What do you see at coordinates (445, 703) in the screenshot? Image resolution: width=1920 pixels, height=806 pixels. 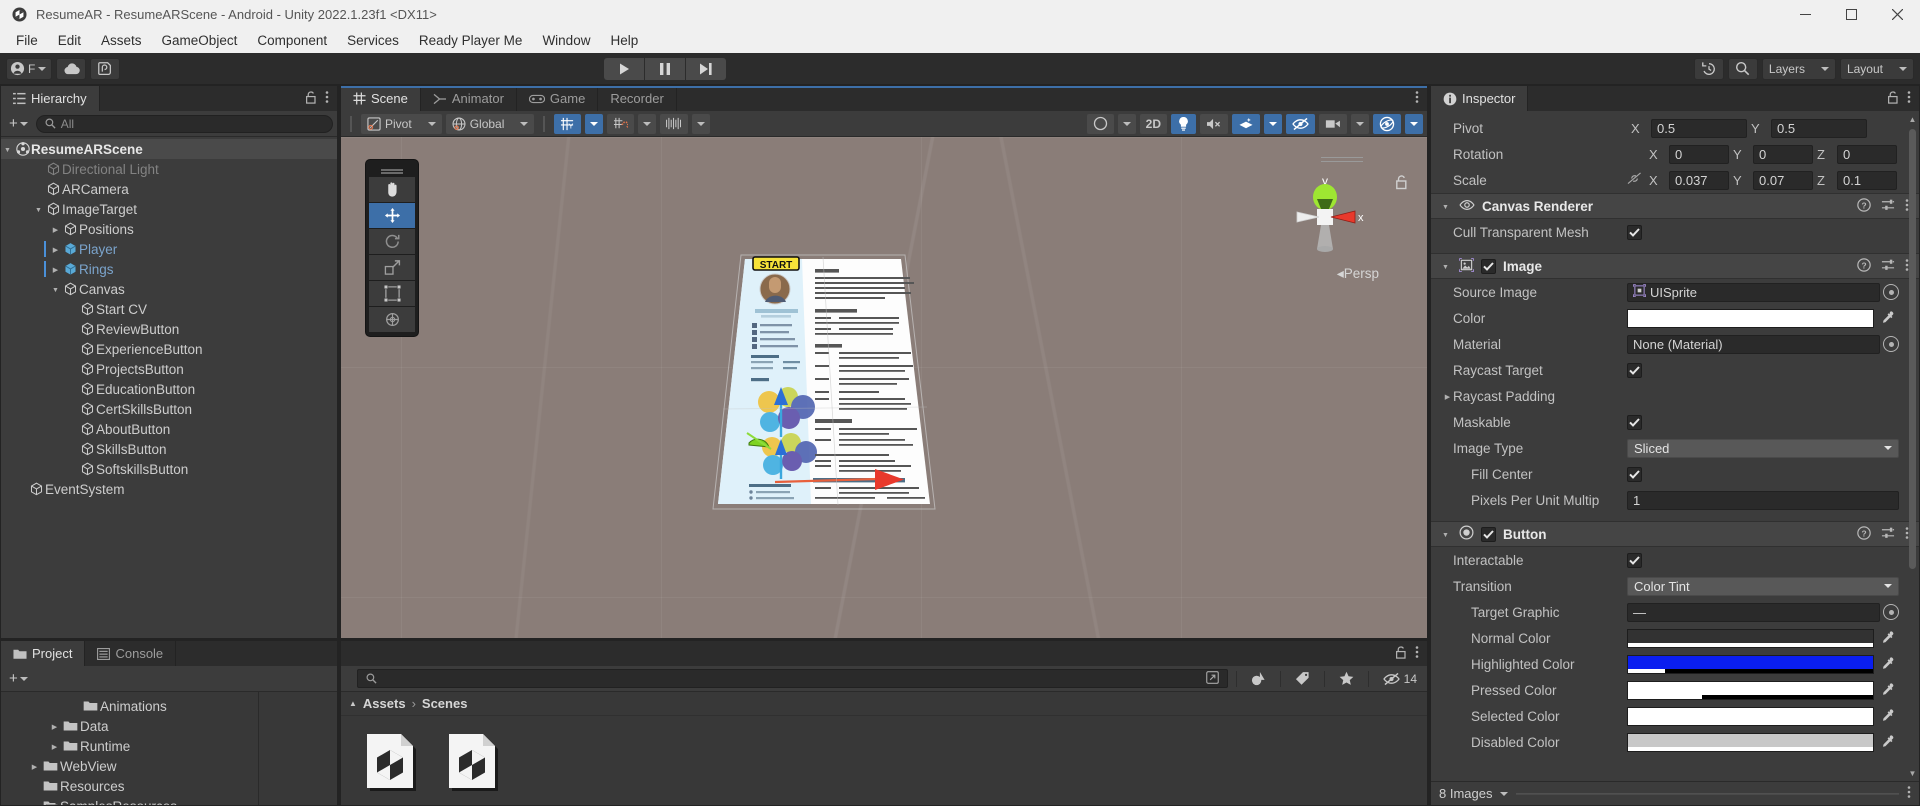 I see `breadcrumb-scenes: Scenes` at bounding box center [445, 703].